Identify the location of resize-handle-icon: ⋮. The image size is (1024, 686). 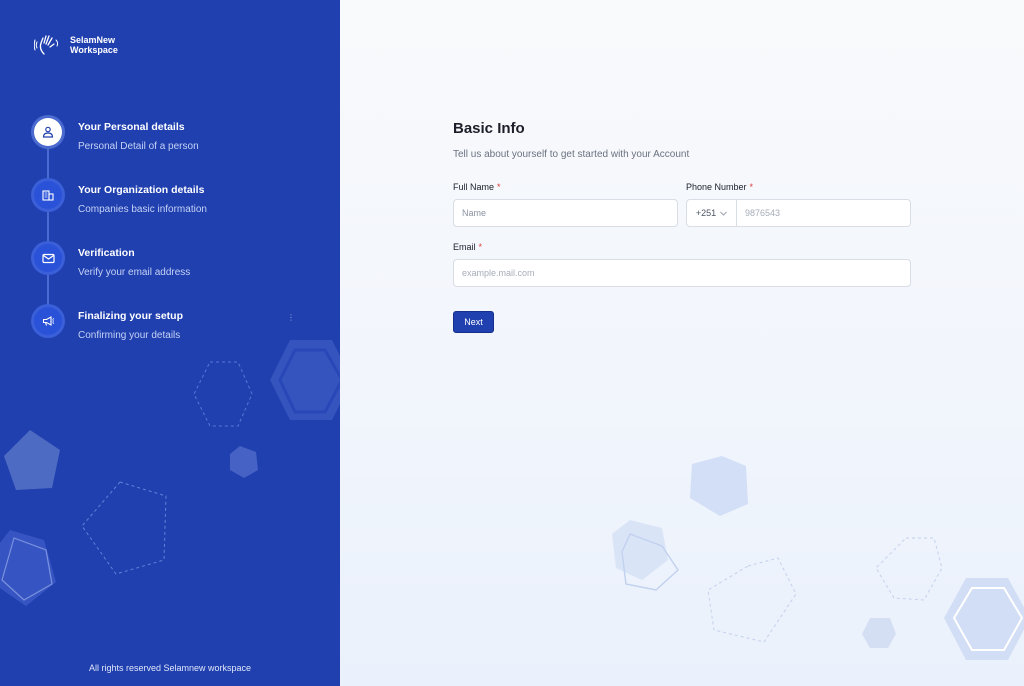
(291, 317).